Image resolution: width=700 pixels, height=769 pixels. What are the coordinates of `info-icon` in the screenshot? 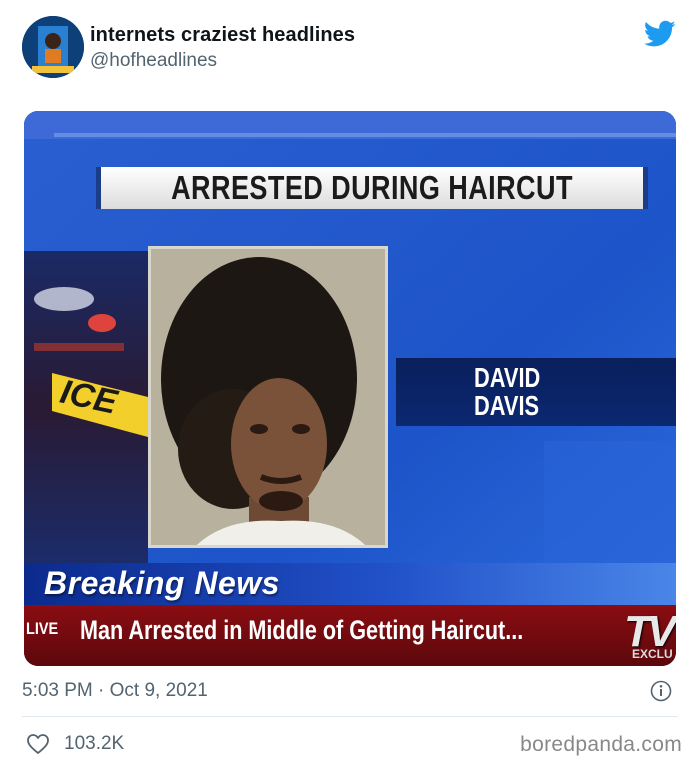 It's located at (661, 691).